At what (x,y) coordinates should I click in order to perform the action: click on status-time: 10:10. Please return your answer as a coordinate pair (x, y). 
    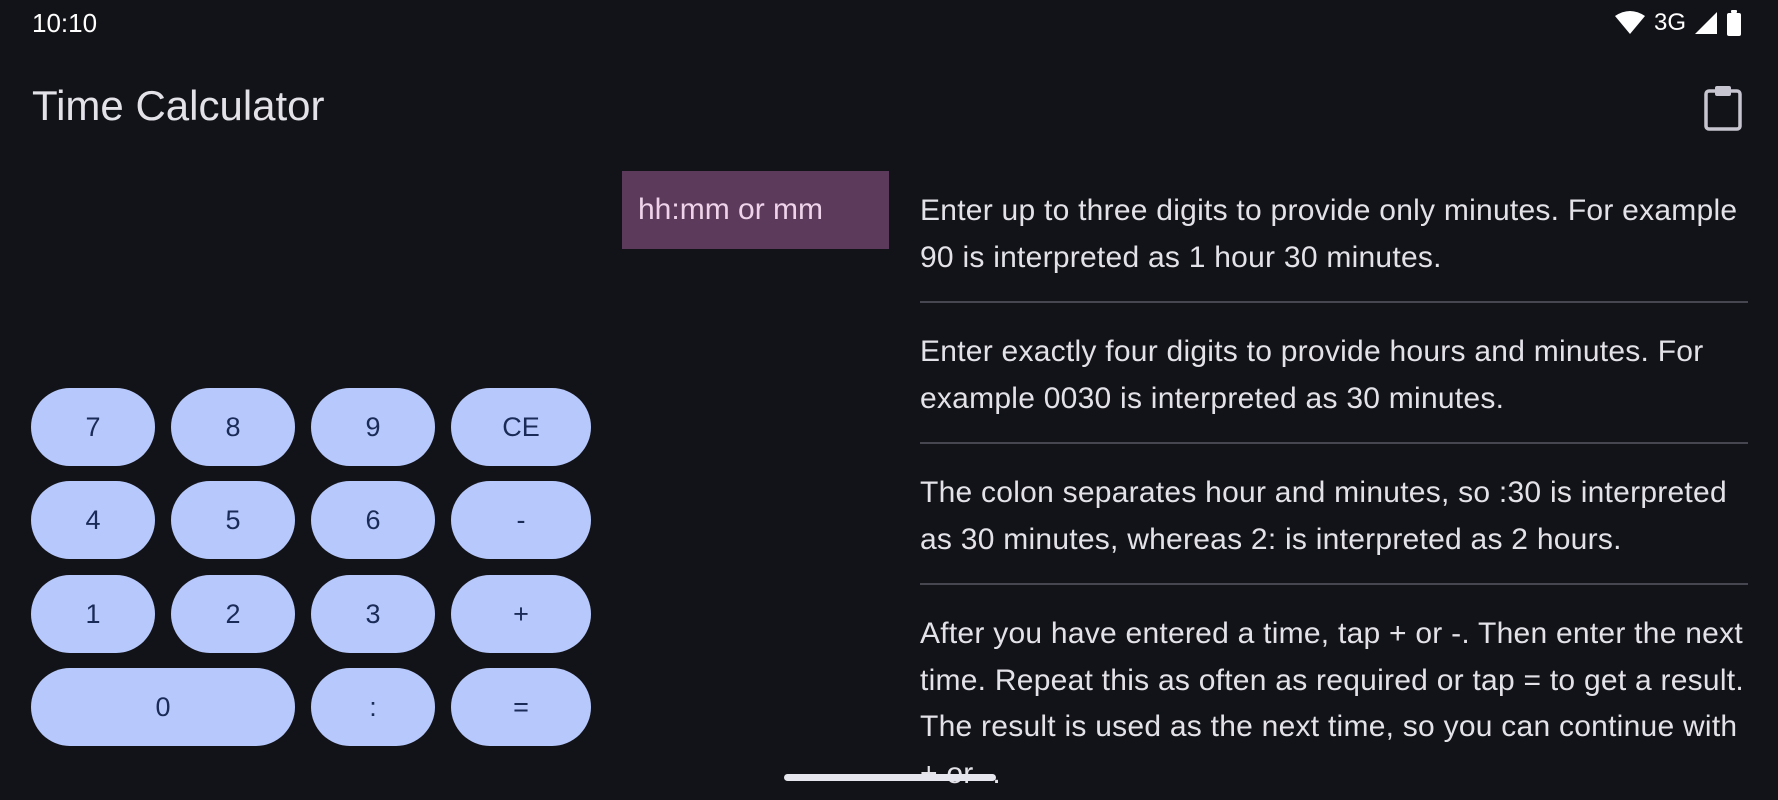
    Looking at the image, I should click on (65, 23).